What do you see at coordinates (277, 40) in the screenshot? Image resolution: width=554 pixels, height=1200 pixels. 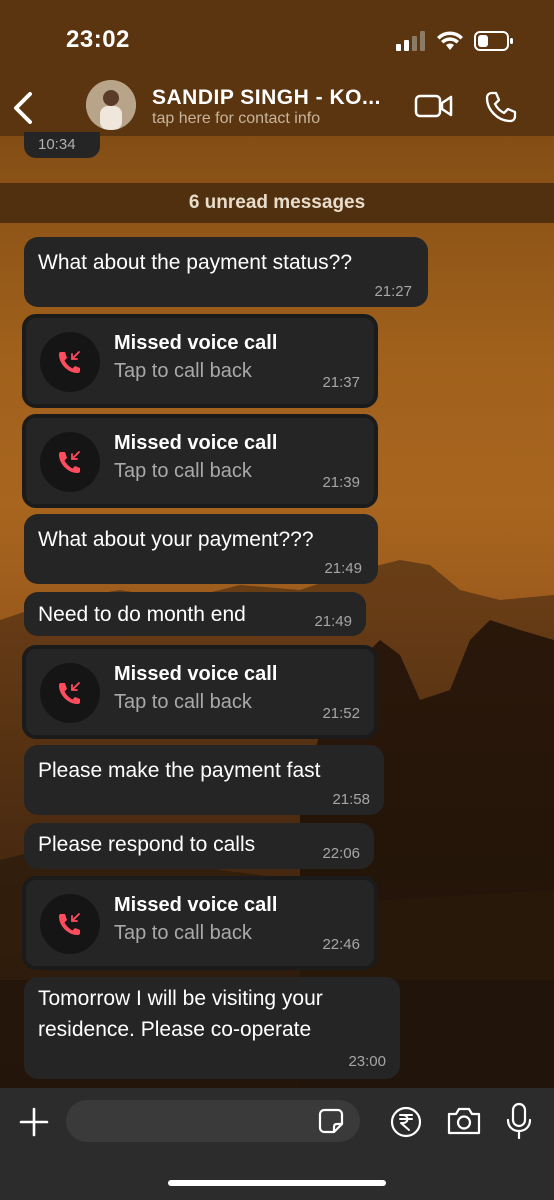 I see `status-bar: 23:02` at bounding box center [277, 40].